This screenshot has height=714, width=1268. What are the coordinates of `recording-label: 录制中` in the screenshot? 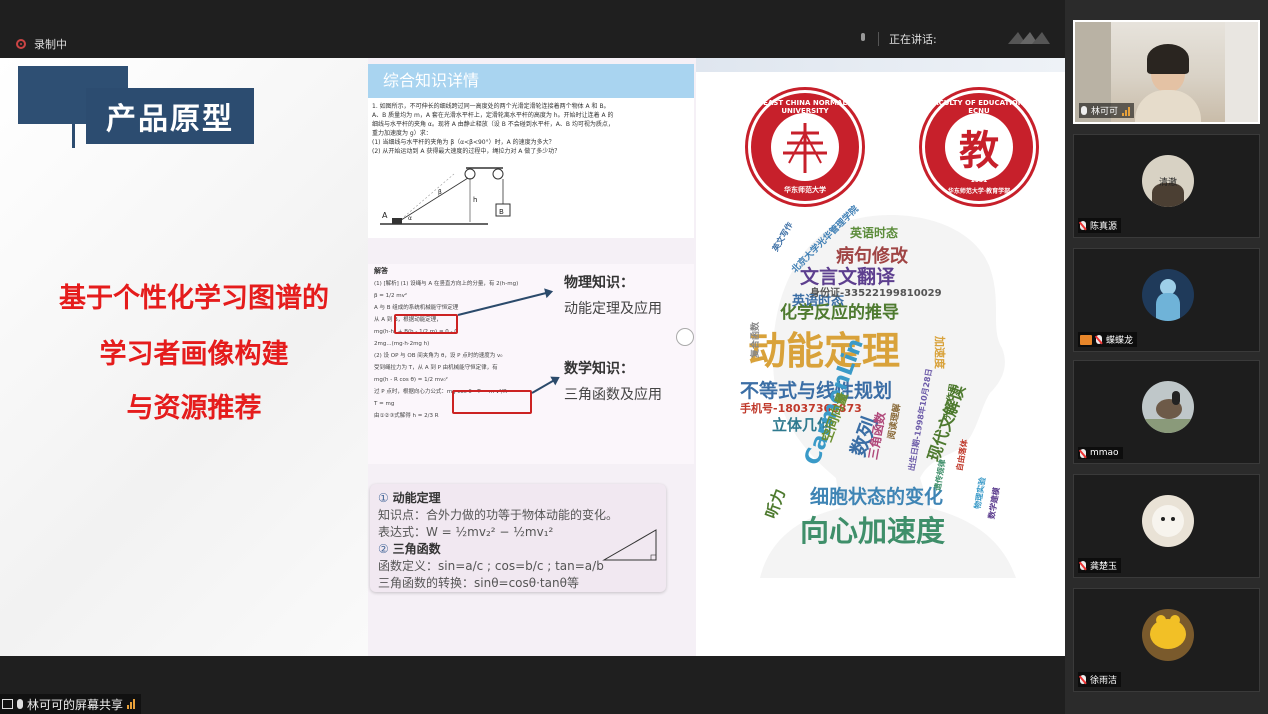 It's located at (50, 44).